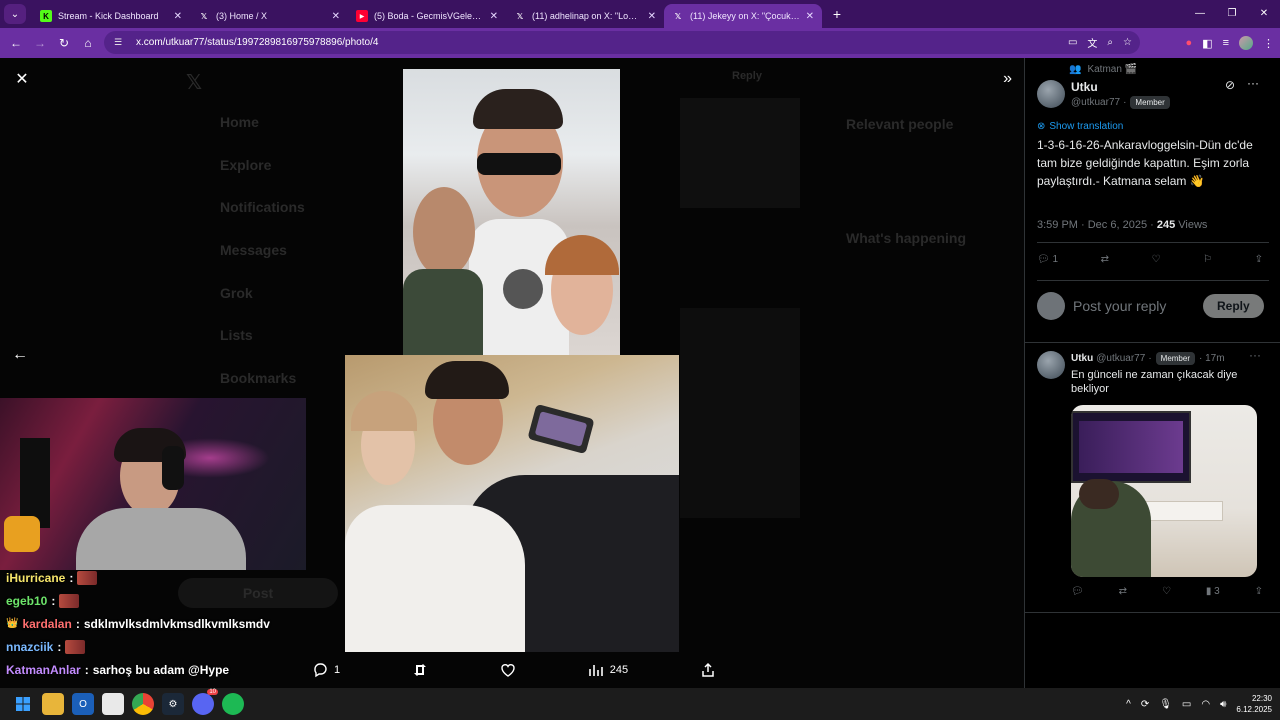  What do you see at coordinates (1264, 14) in the screenshot?
I see `close-window-icon: ✕` at bounding box center [1264, 14].